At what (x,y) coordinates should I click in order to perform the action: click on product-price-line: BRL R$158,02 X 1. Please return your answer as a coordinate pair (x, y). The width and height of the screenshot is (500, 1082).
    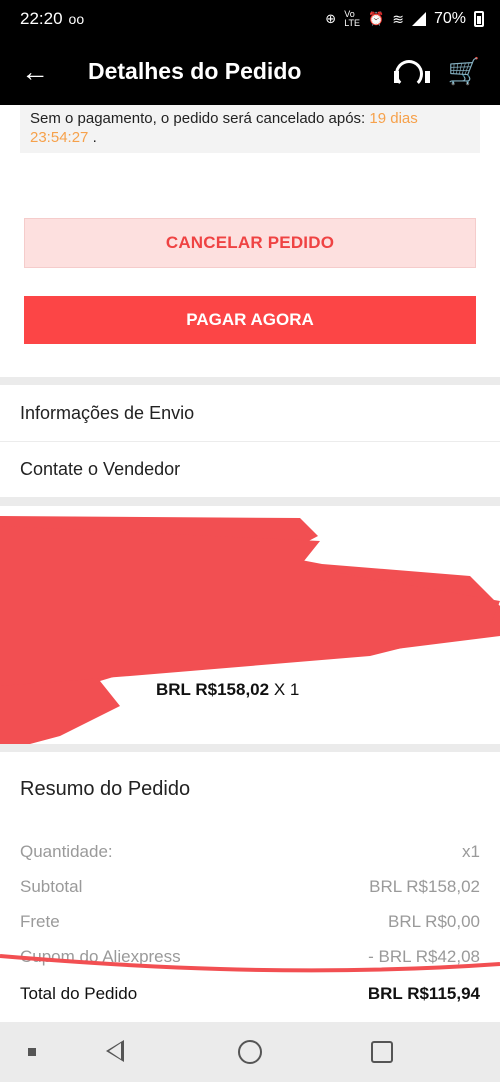
    Looking at the image, I should click on (227, 690).